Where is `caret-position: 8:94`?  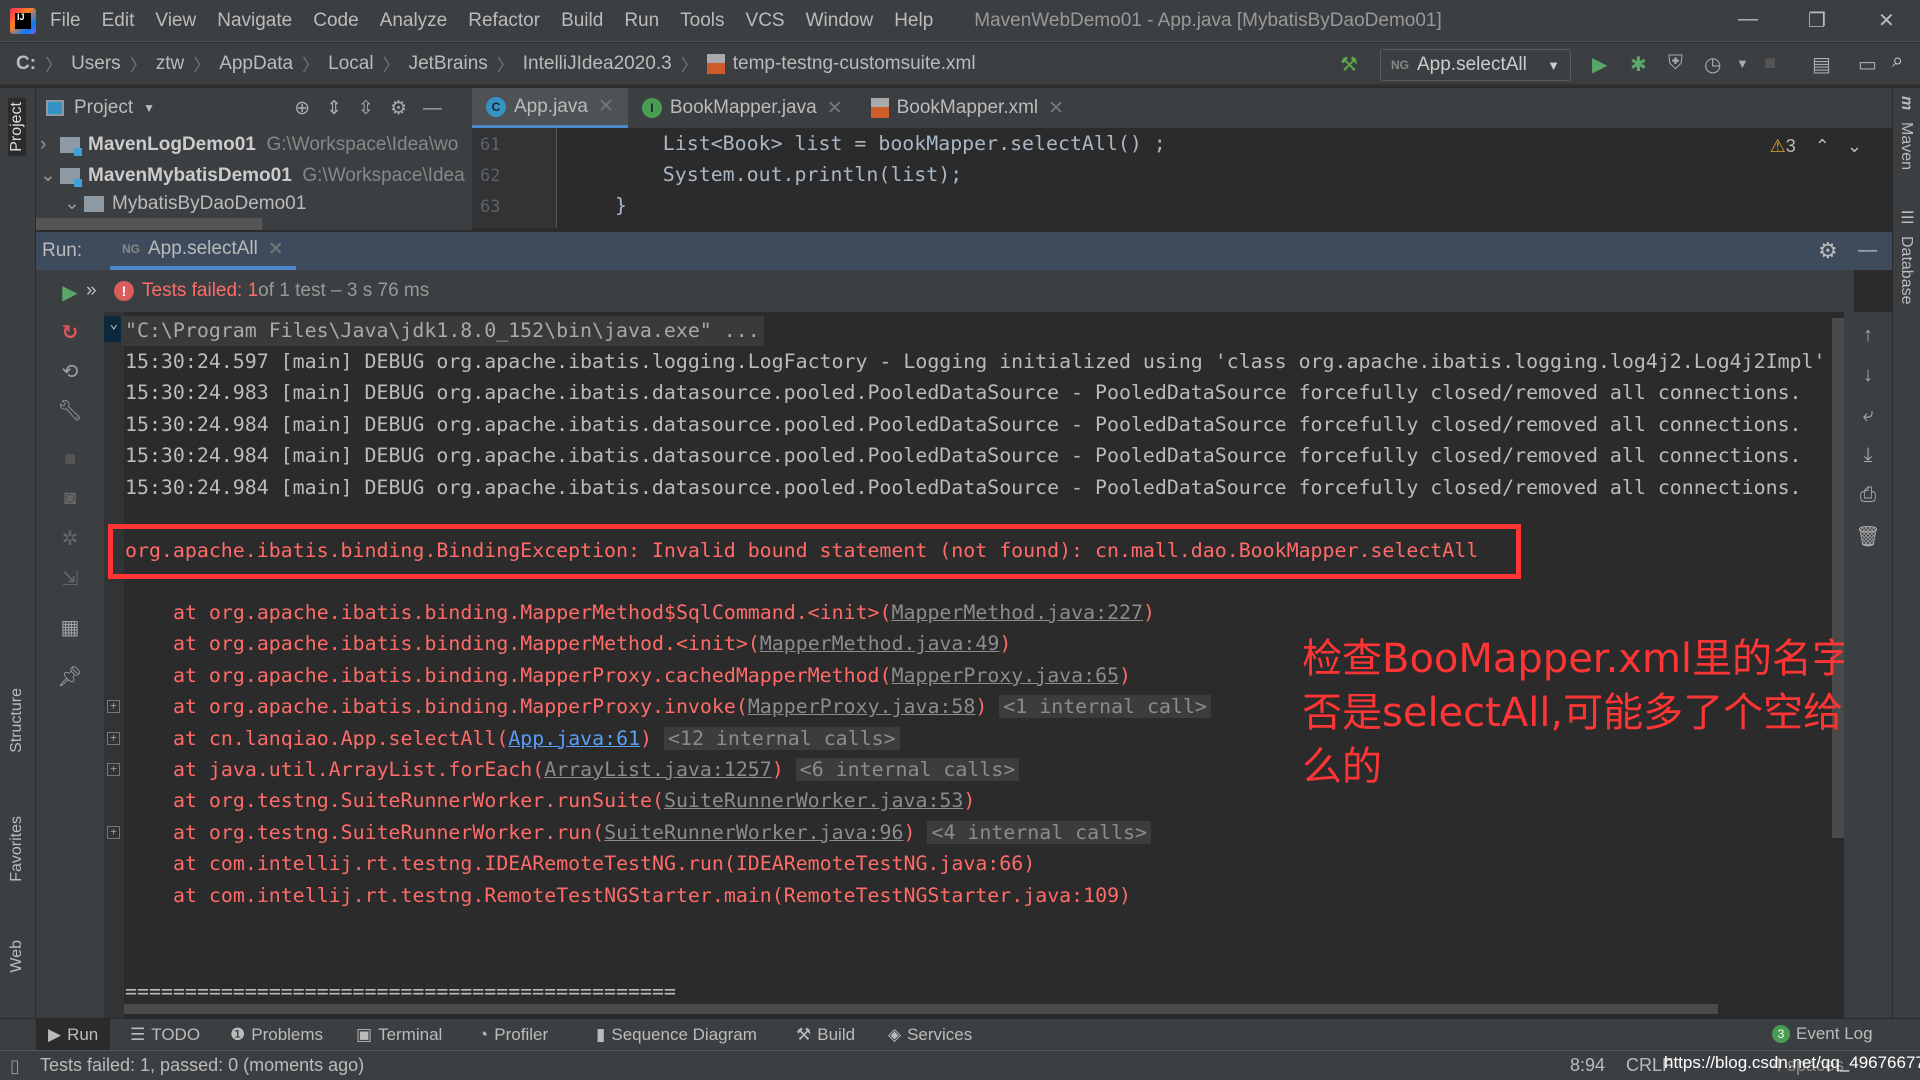
caret-position: 8:94 is located at coordinates (1587, 1065).